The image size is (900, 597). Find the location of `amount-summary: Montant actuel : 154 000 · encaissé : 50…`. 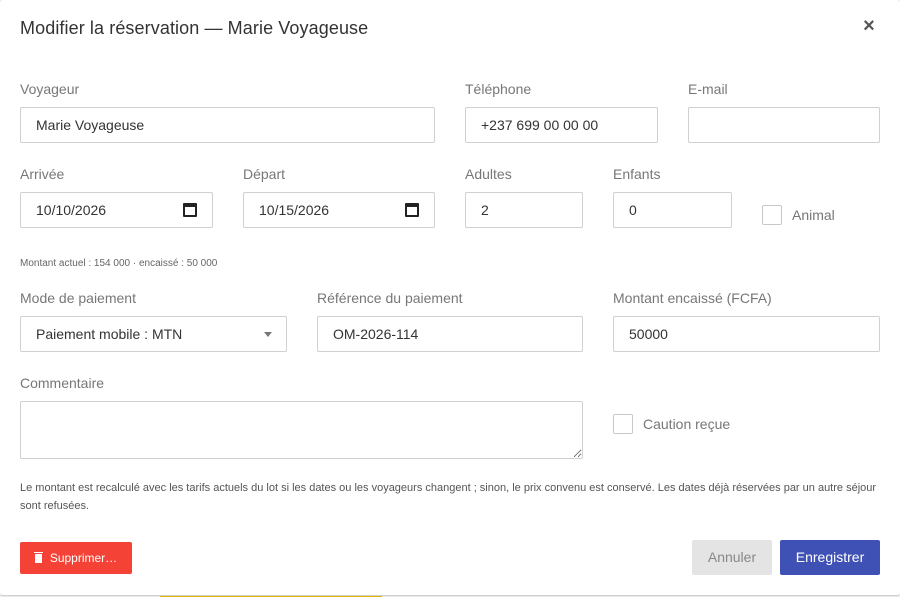

amount-summary: Montant actuel : 154 000 · encaissé : 50… is located at coordinates (119, 263).